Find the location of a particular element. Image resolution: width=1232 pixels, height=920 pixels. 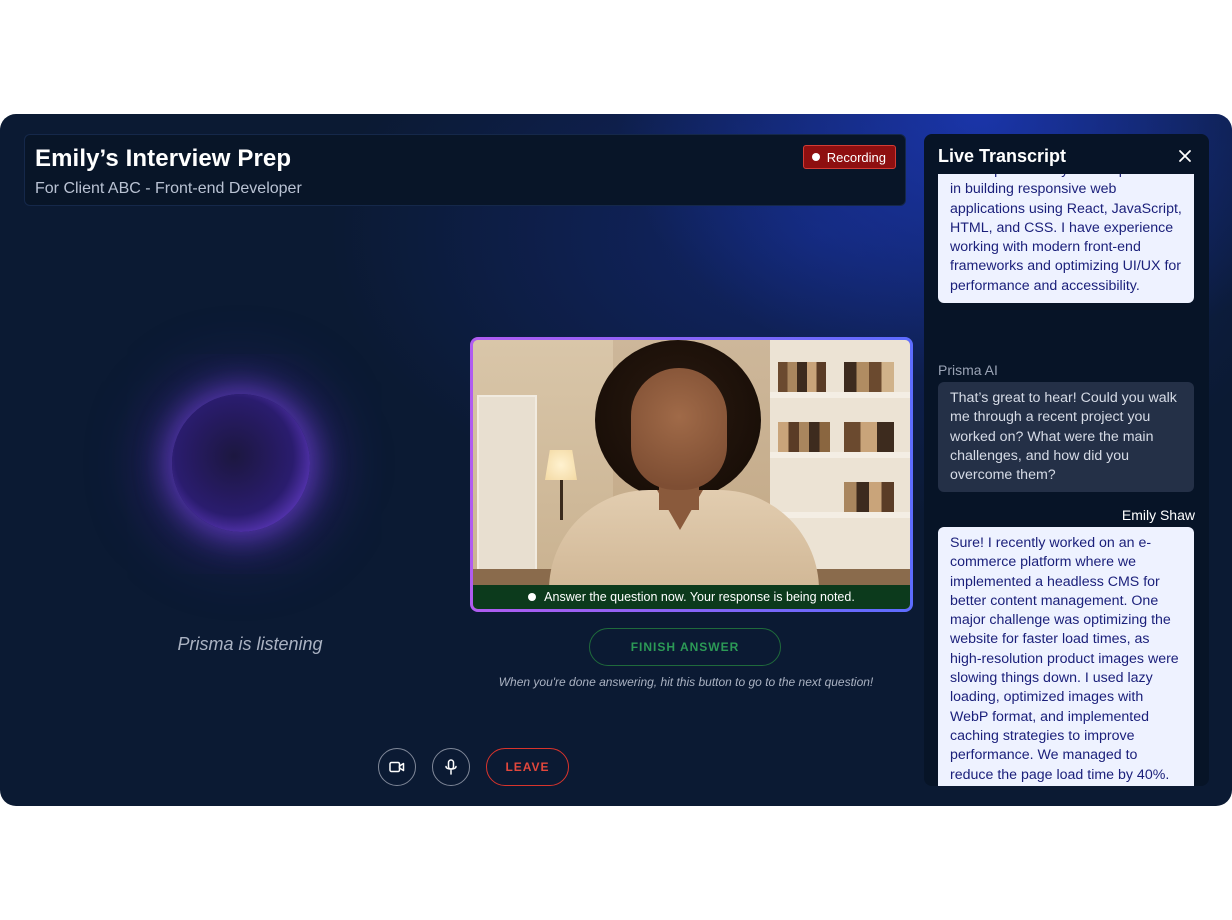

lamp-stem is located at coordinates (561, 500).